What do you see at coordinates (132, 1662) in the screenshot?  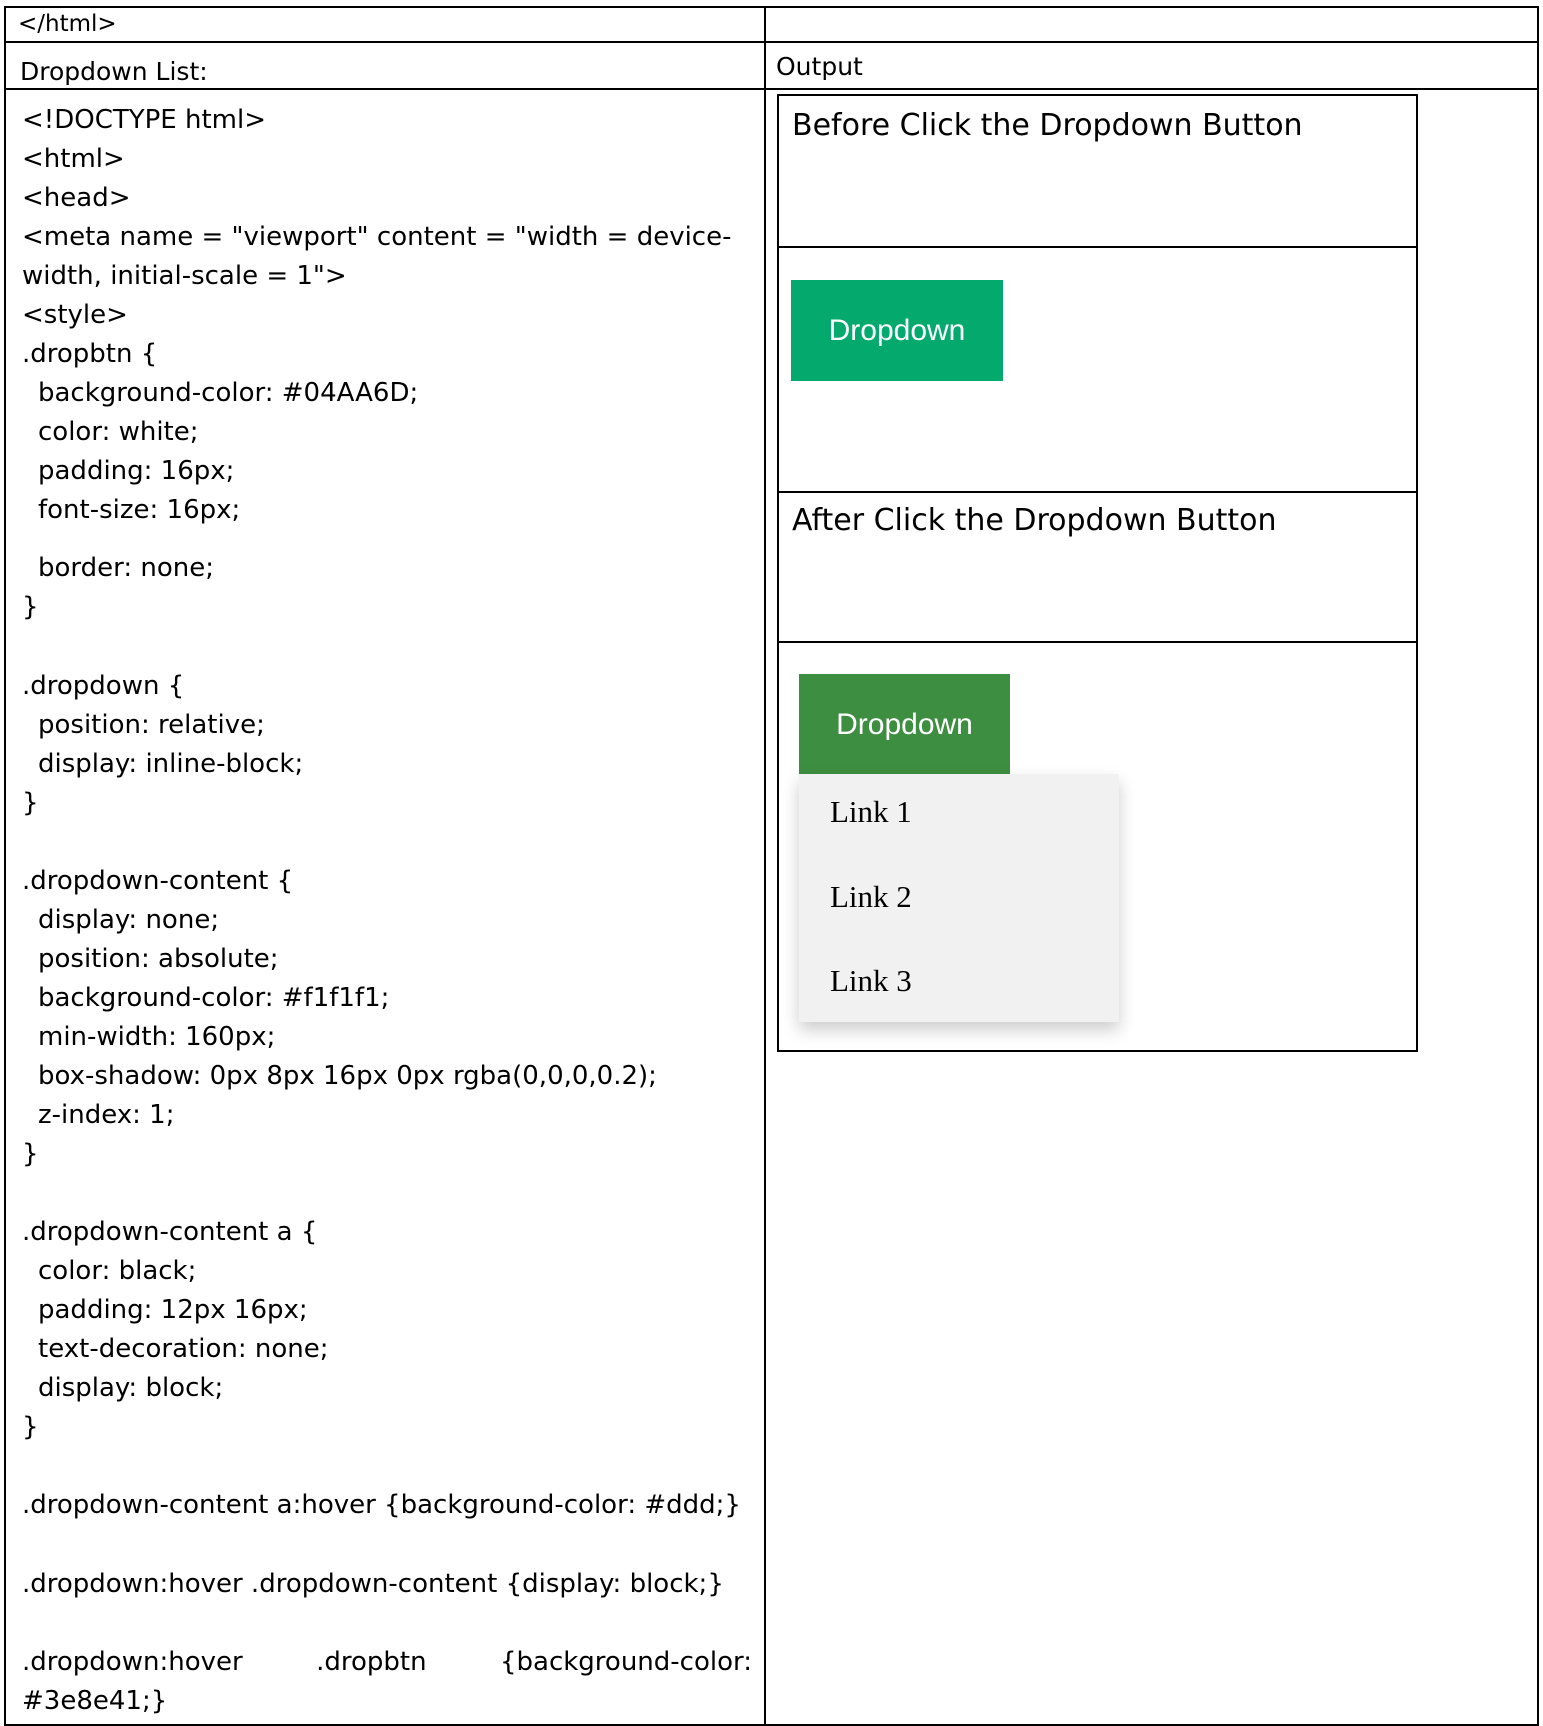 I see `code-token: .dropdown:hover` at bounding box center [132, 1662].